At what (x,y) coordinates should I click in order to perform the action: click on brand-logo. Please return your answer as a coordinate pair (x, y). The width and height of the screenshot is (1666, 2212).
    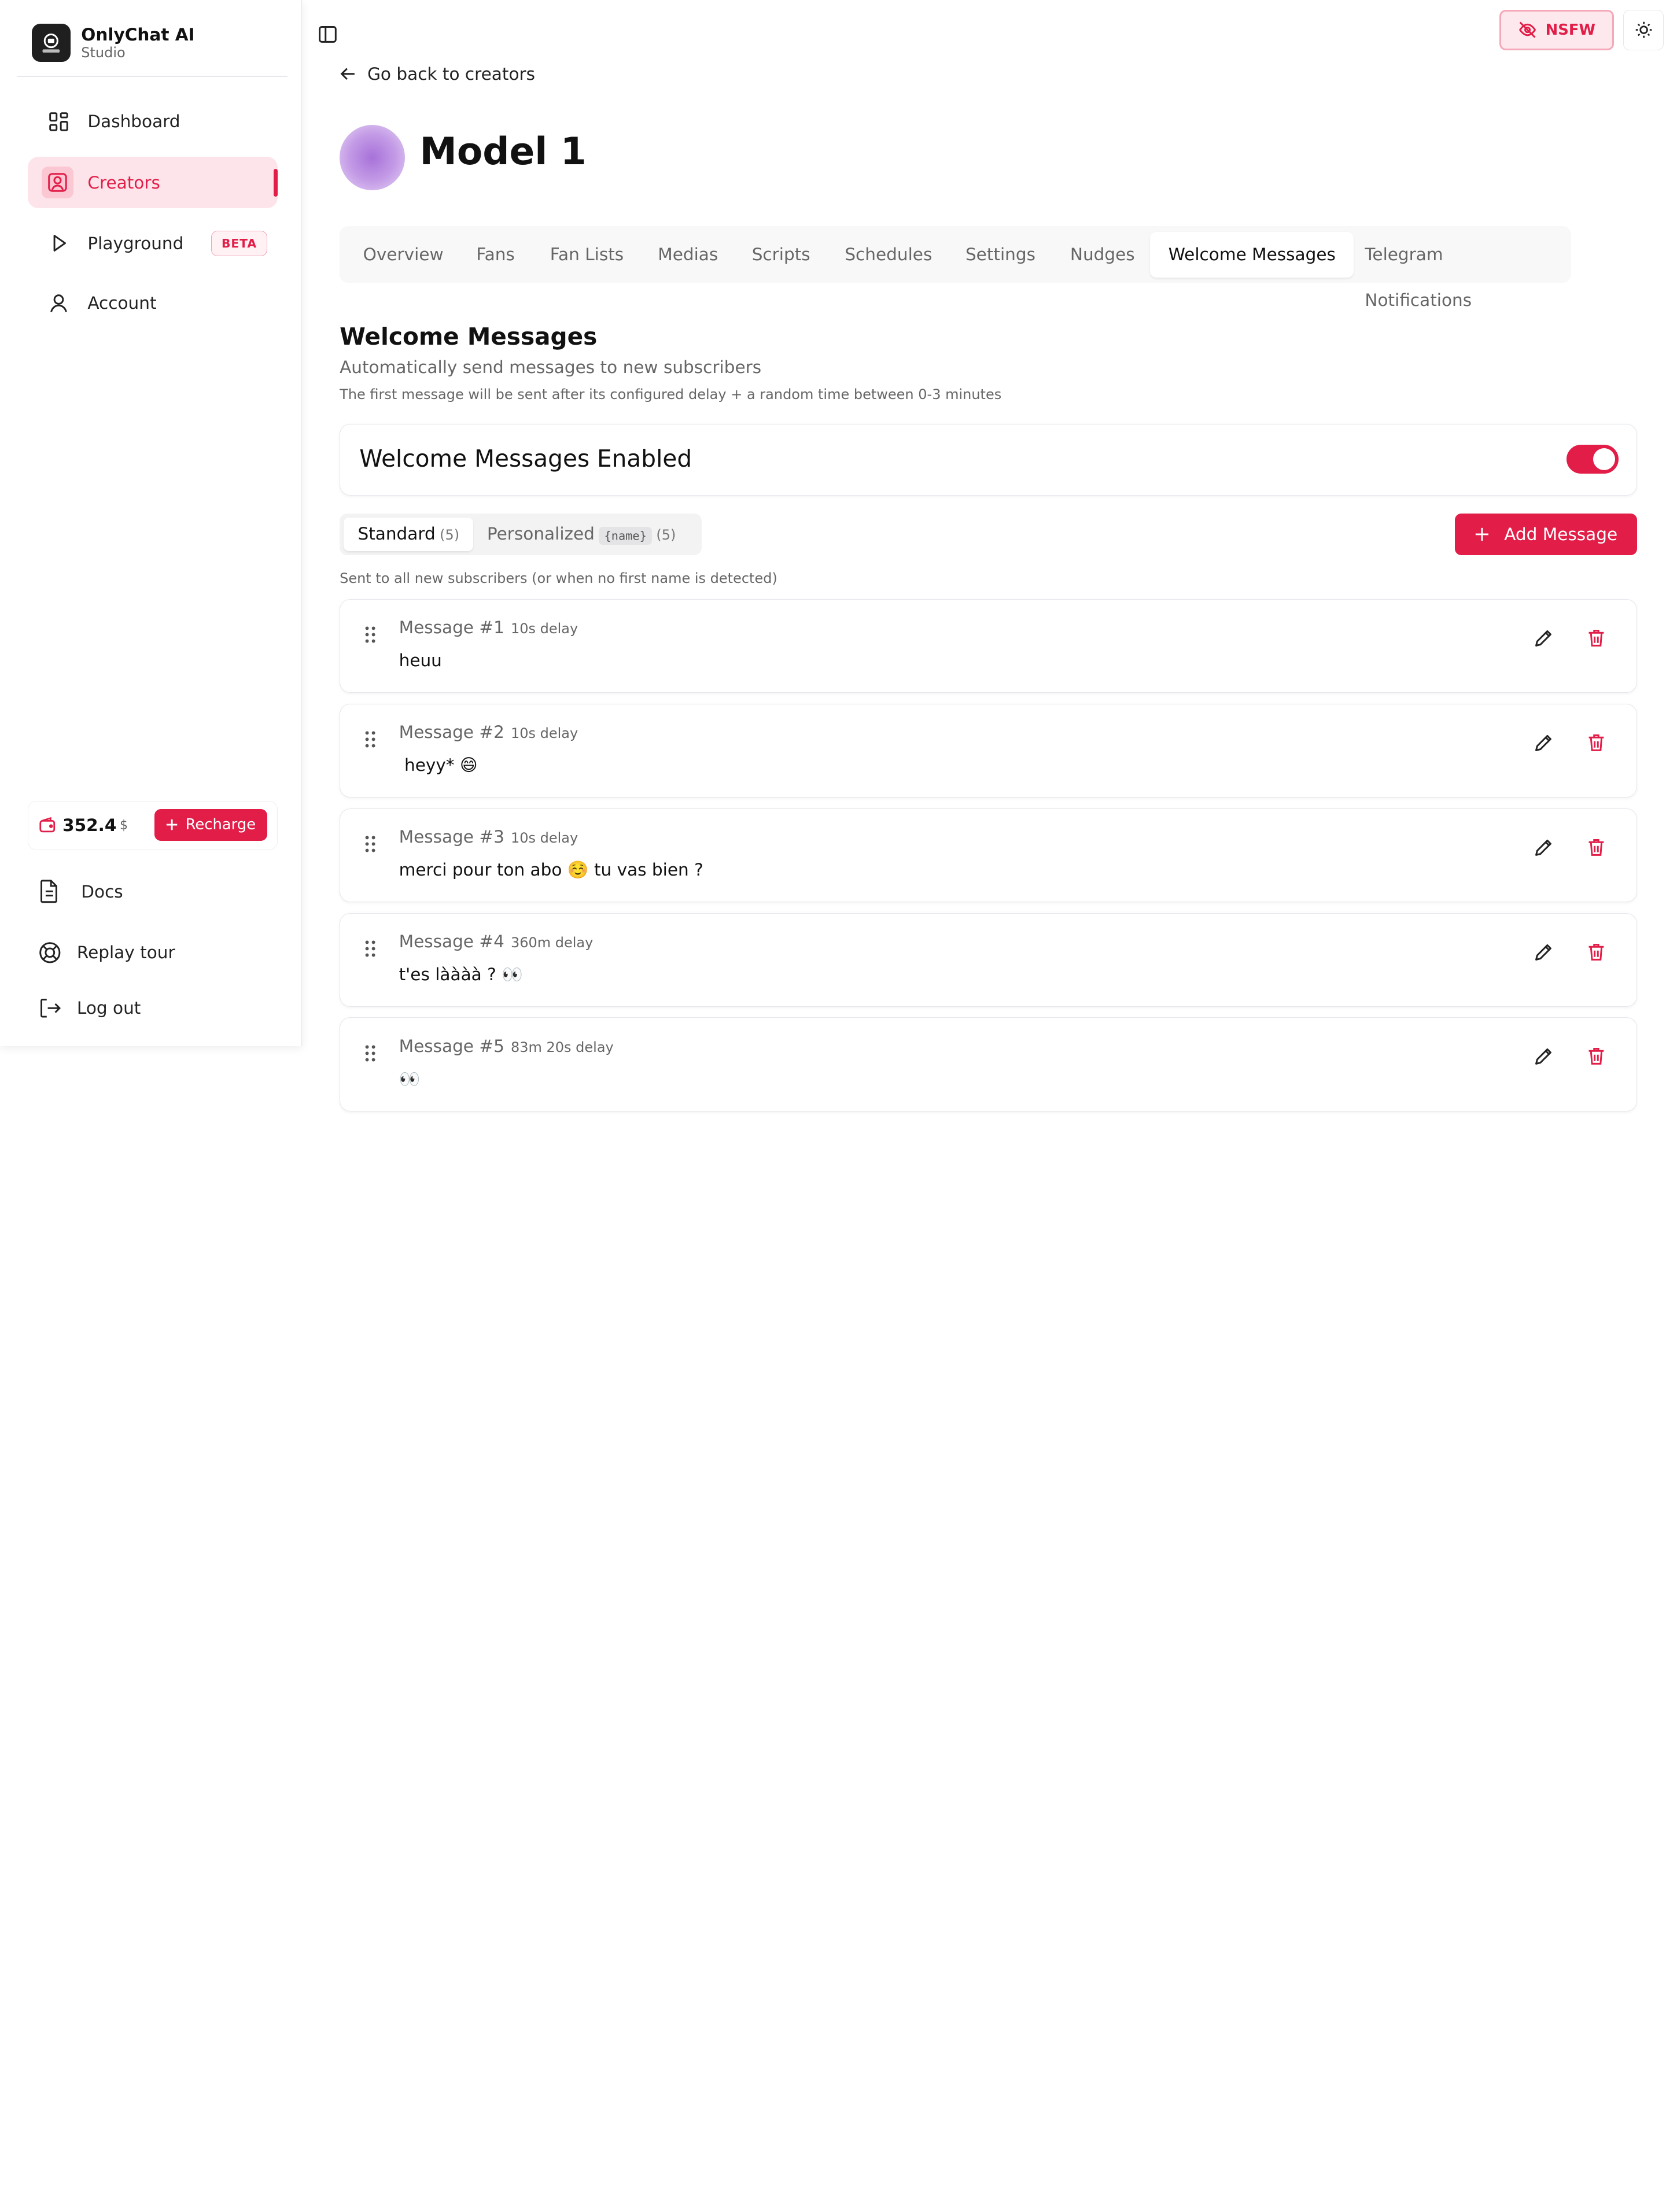
    Looking at the image, I should click on (52, 42).